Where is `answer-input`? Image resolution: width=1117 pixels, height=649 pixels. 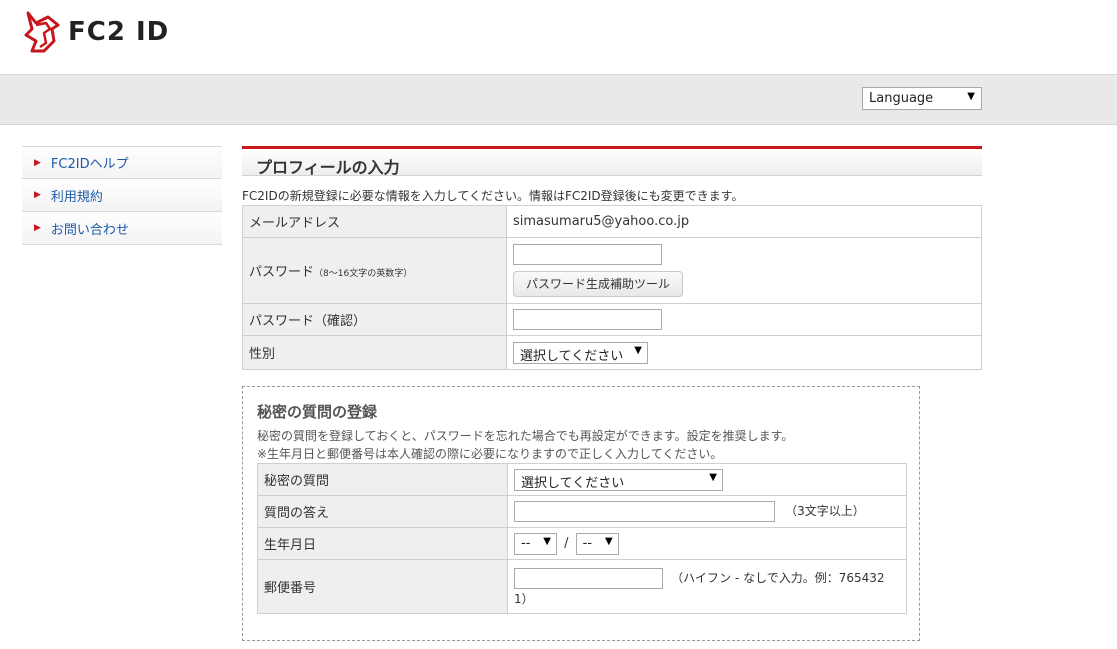
answer-input is located at coordinates (644, 511).